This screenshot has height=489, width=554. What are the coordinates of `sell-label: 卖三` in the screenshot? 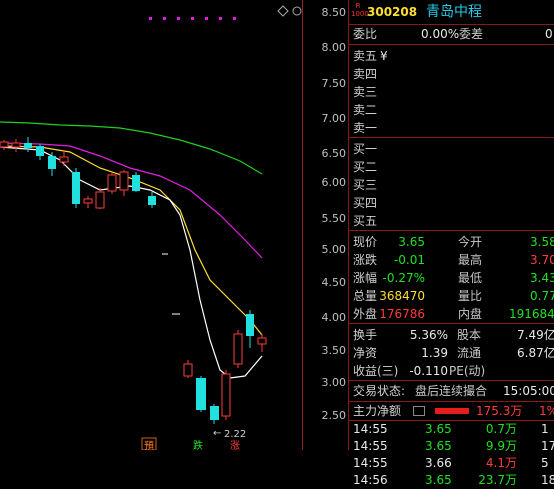 It's located at (365, 92).